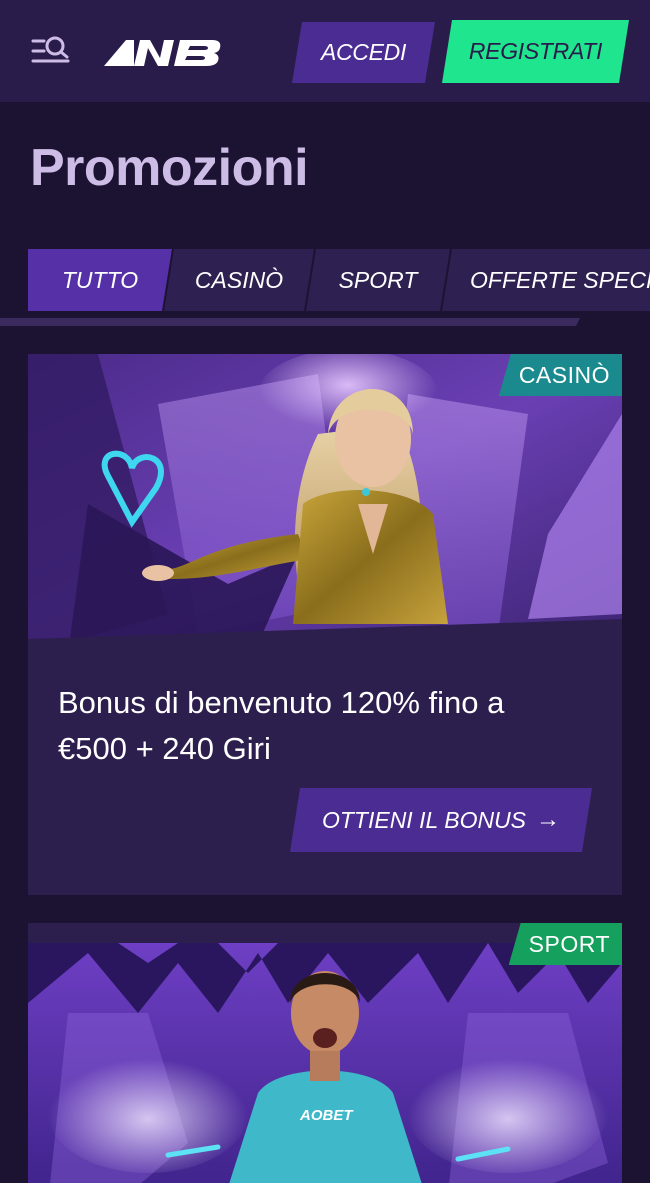 This screenshot has width=650, height=1183. I want to click on login-button: ACCEDI, so click(363, 52).